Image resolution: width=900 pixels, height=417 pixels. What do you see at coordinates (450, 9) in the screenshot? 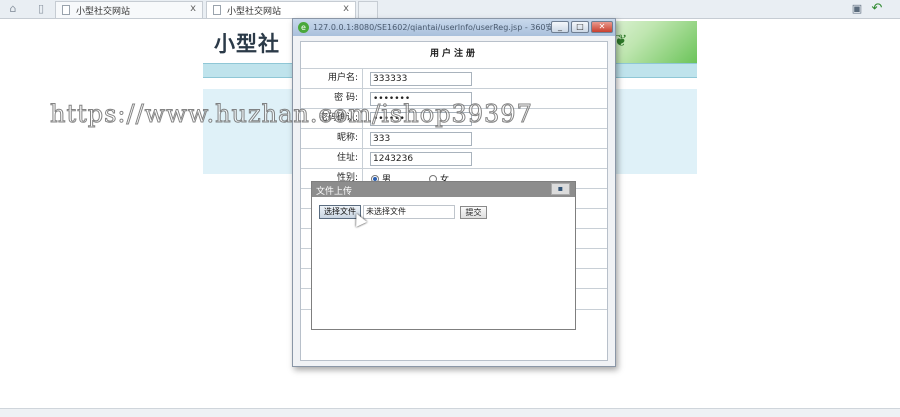
I see `browser-tab-bar: ⌂ ▯ 小型社交网站 x 小型社交网站 x ▣ ↶` at bounding box center [450, 9].